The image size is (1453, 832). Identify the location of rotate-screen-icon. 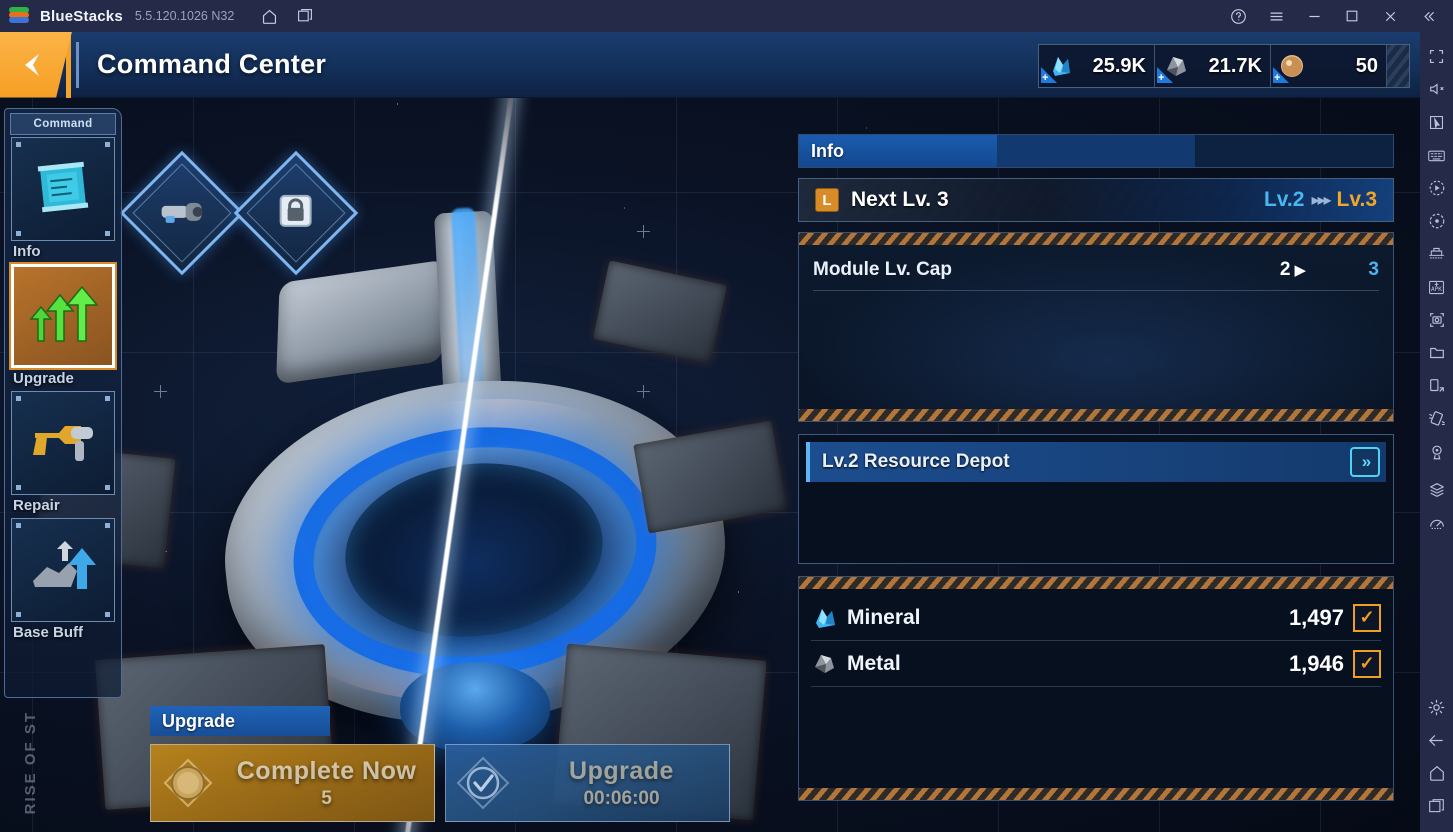
(1436, 386).